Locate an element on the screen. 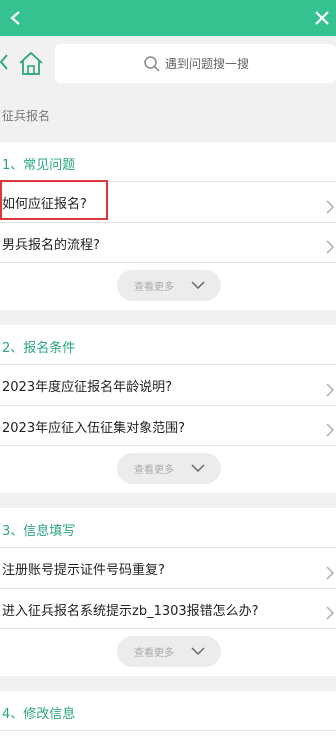 The image size is (336, 747). list-item-label: 男兵报名的流程? is located at coordinates (51, 245).